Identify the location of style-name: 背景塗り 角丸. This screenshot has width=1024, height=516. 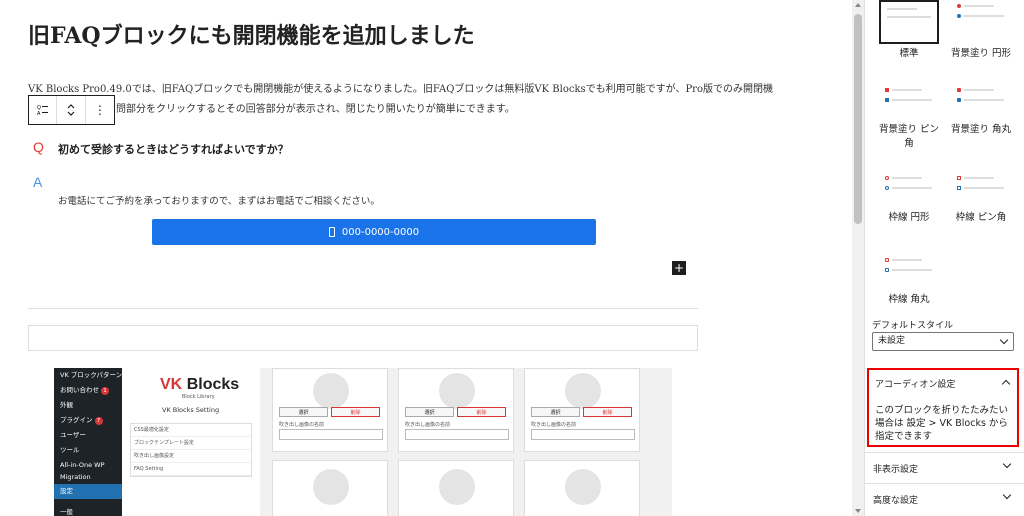
(981, 129).